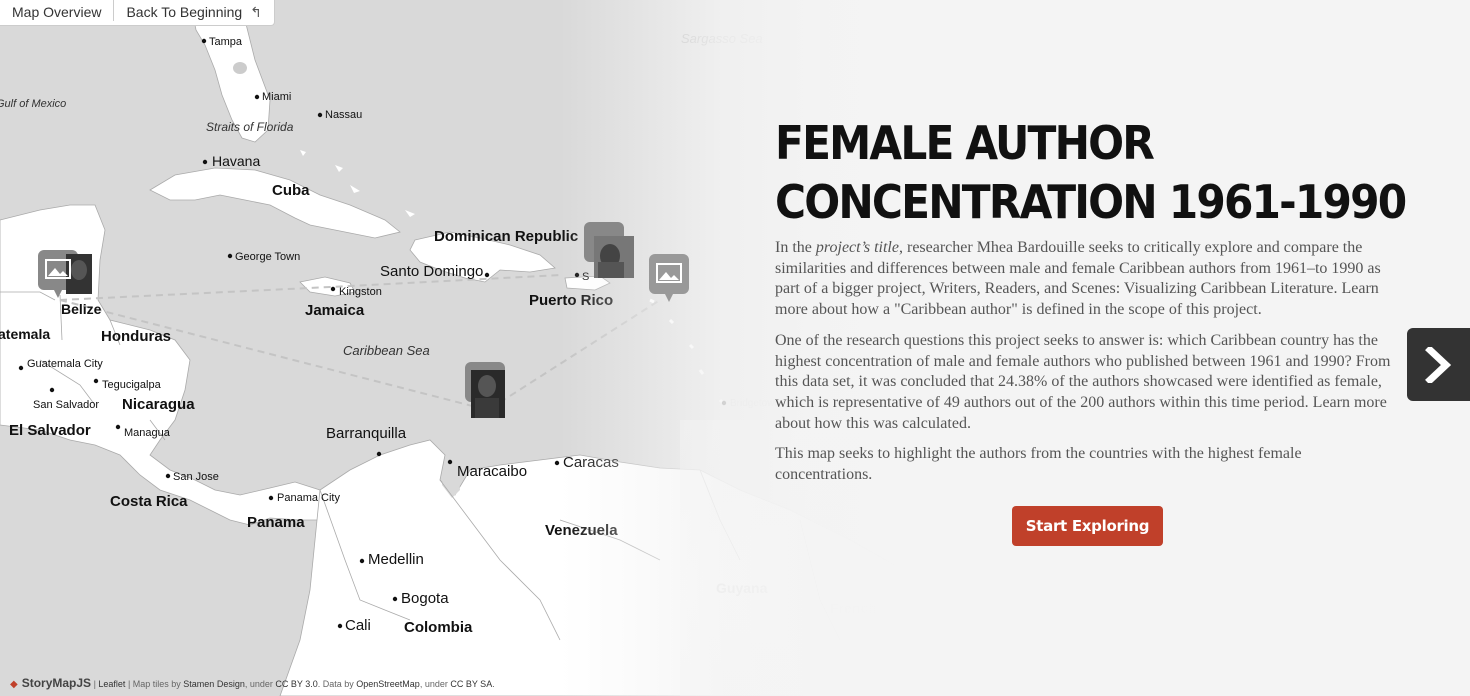 The image size is (1470, 696). Describe the element at coordinates (358, 625) in the screenshot. I see `map-label-cali: Cali` at that location.